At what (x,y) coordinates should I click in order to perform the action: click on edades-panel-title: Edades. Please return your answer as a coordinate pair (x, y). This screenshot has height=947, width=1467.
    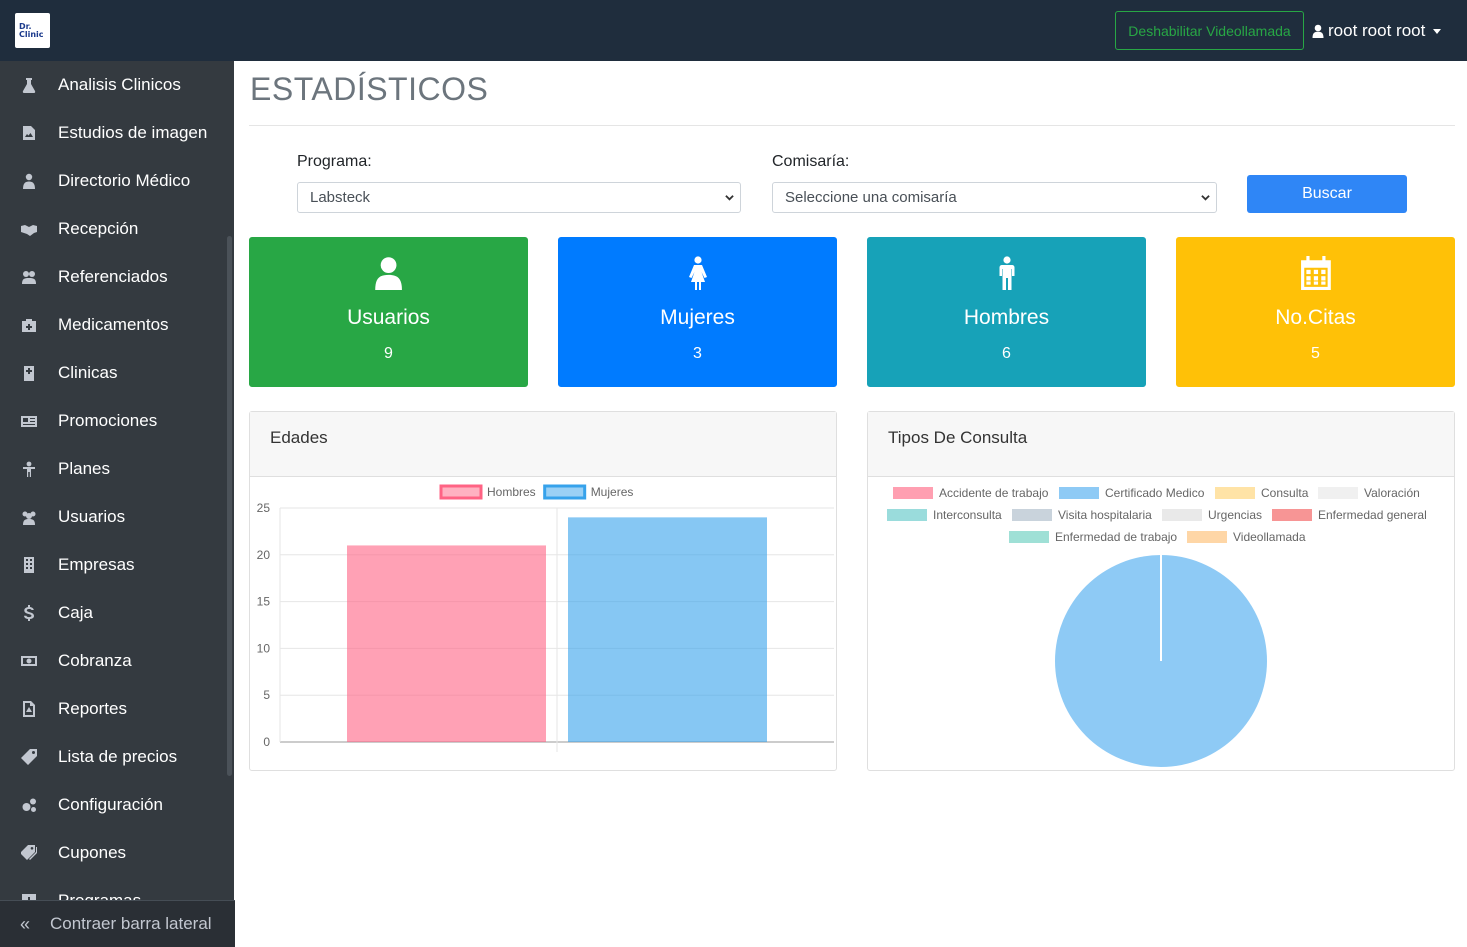
    Looking at the image, I should click on (543, 444).